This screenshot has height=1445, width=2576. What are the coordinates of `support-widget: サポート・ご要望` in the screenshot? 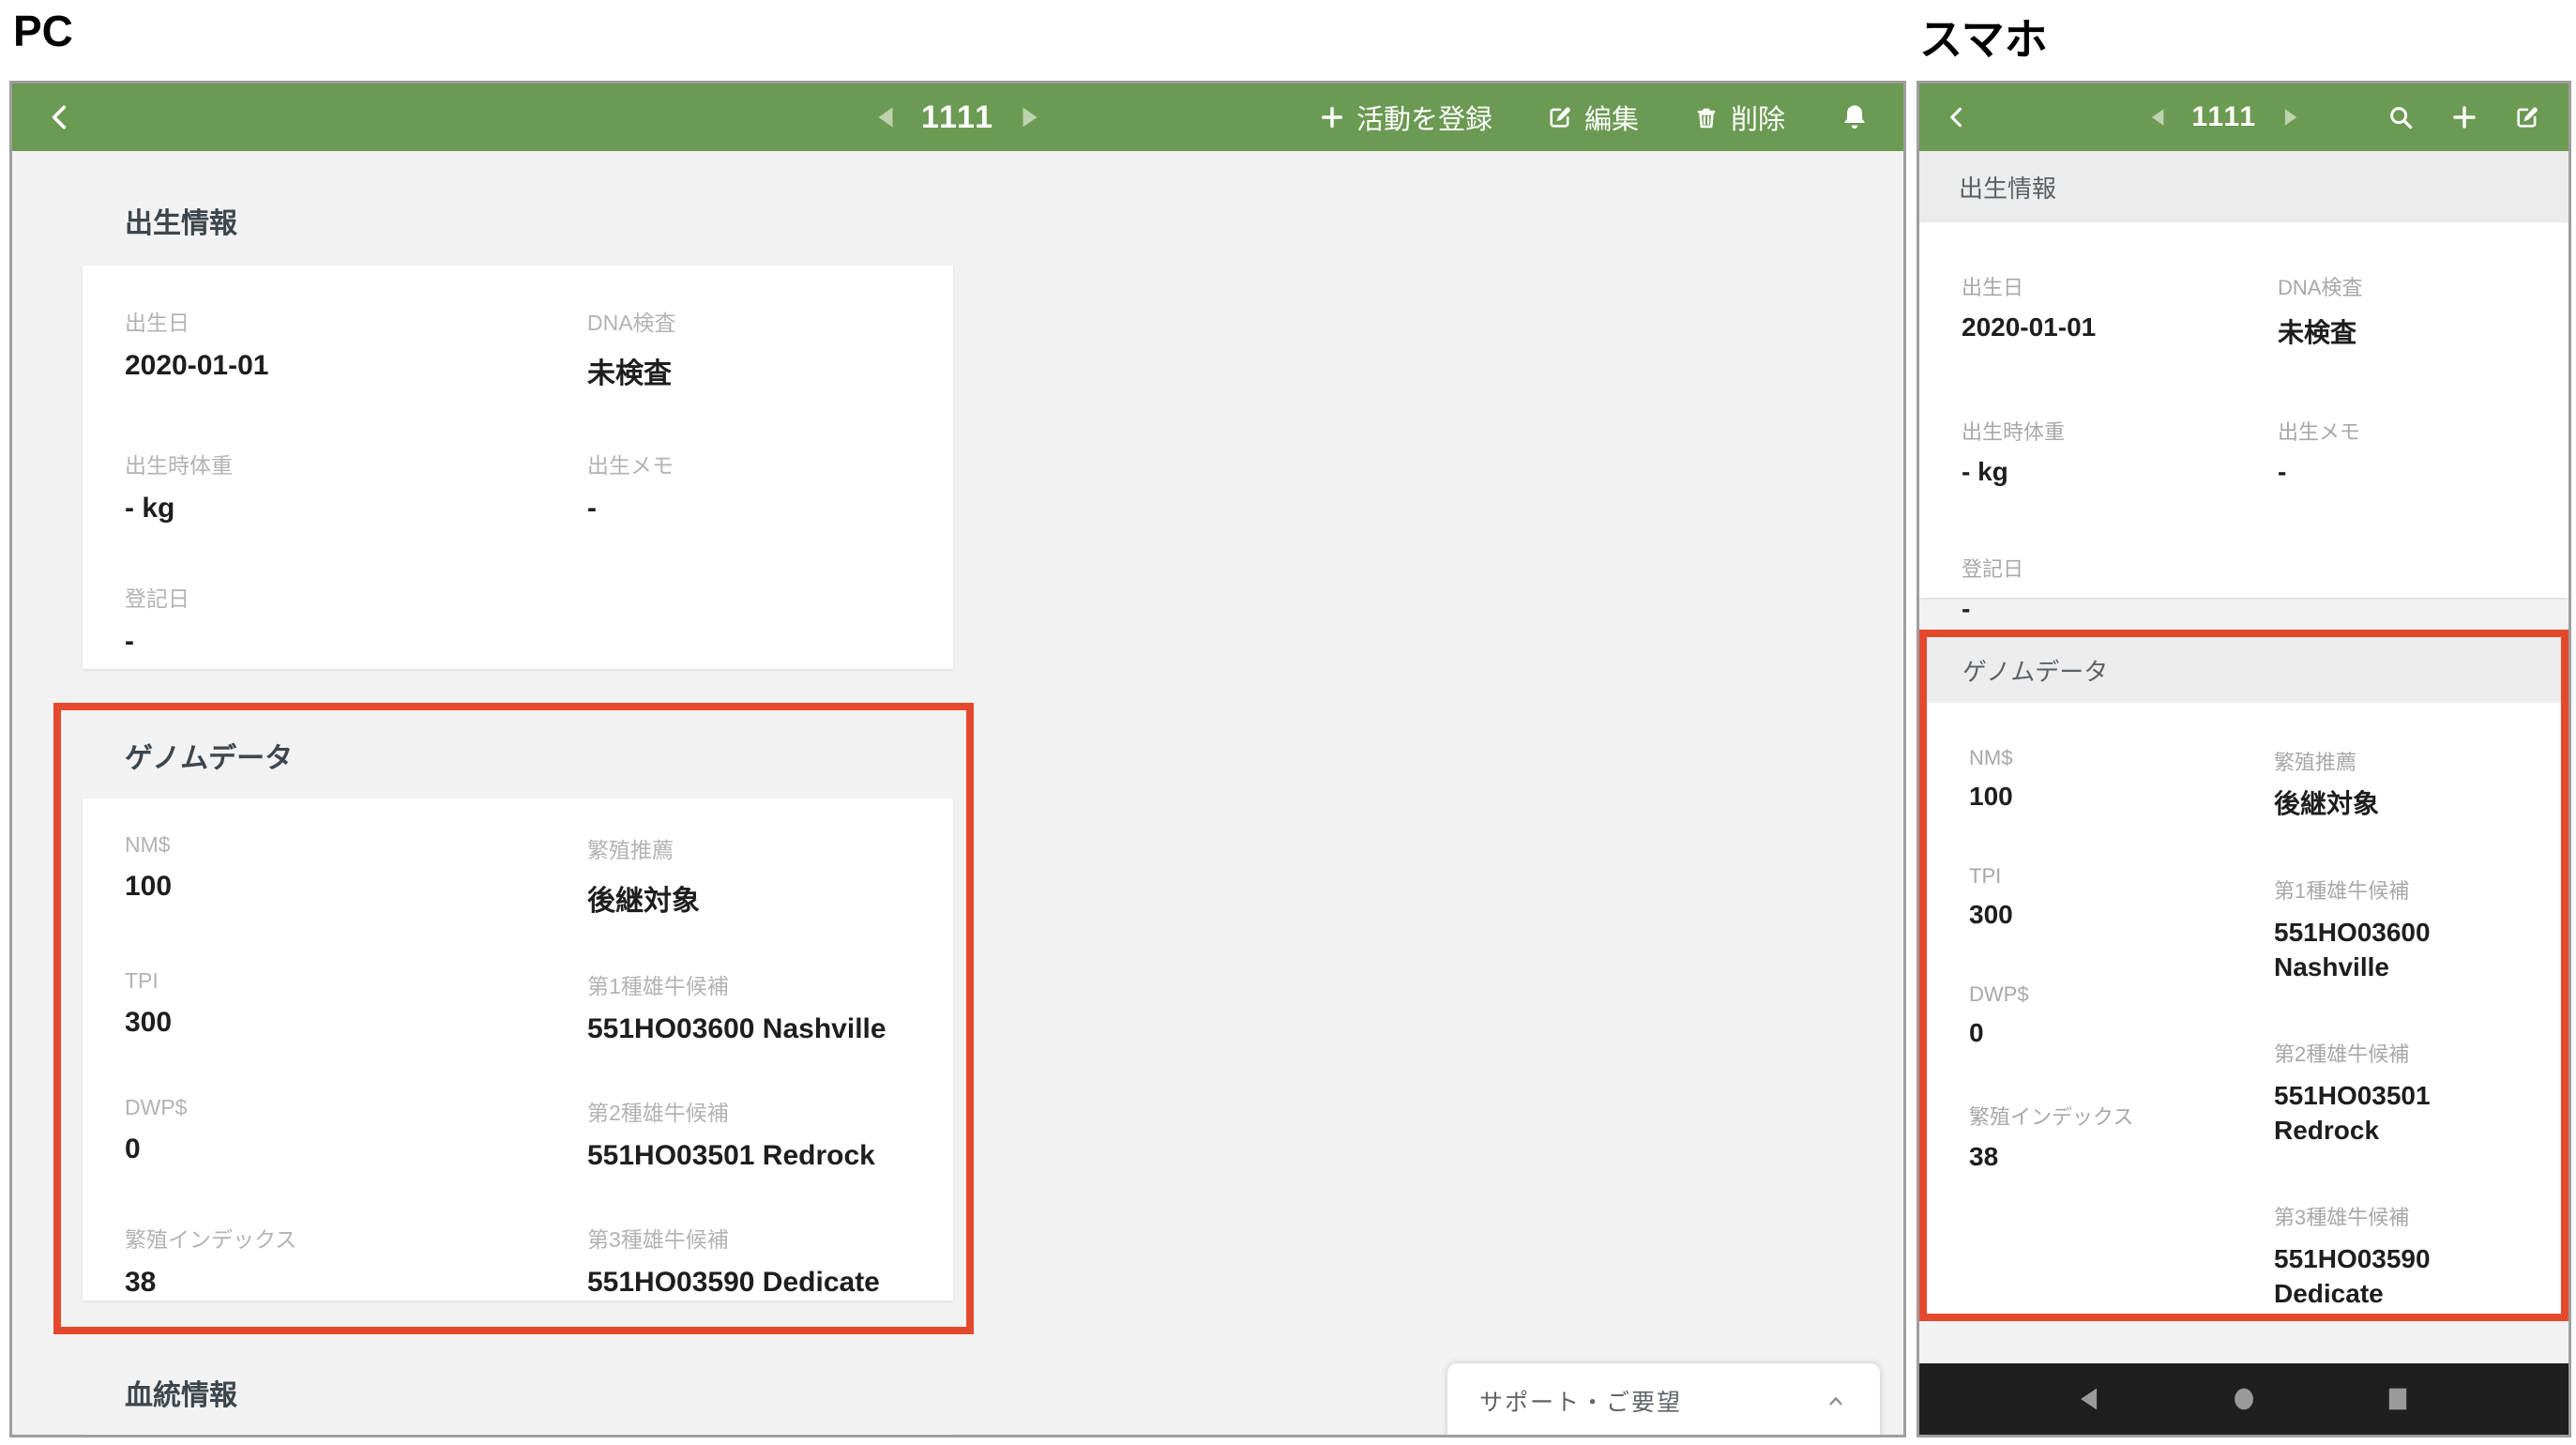 It's located at (1663, 1399).